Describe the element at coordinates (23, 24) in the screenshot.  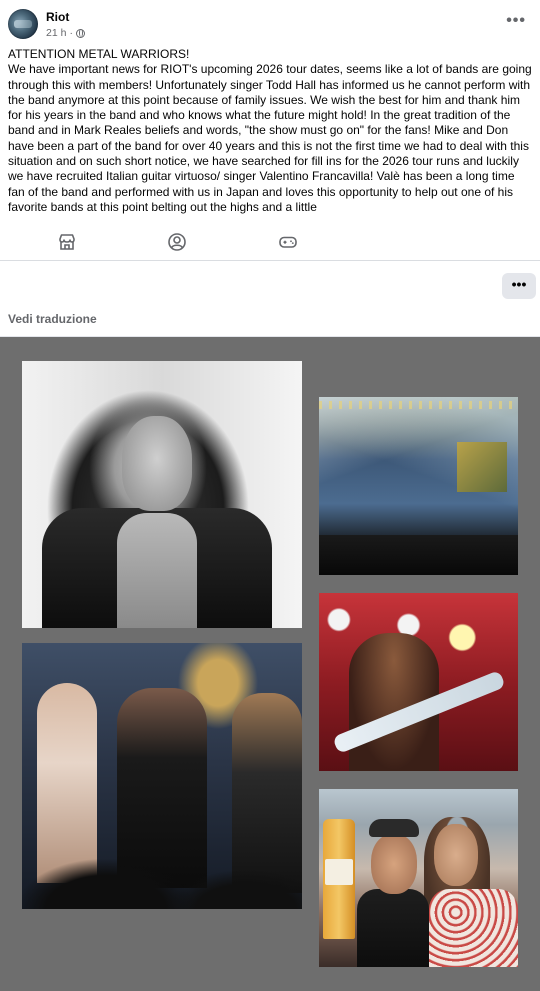
I see `page-avatar` at that location.